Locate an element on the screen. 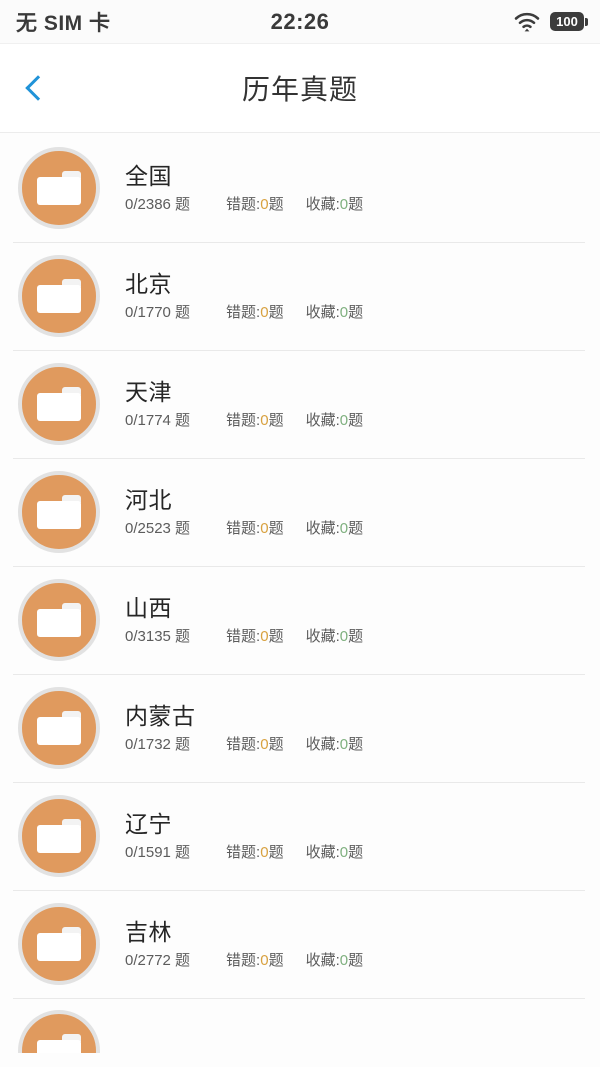  list-item-text: 吉林 0/2772 题 错题:0题 收藏:0题 is located at coordinates (244, 943).